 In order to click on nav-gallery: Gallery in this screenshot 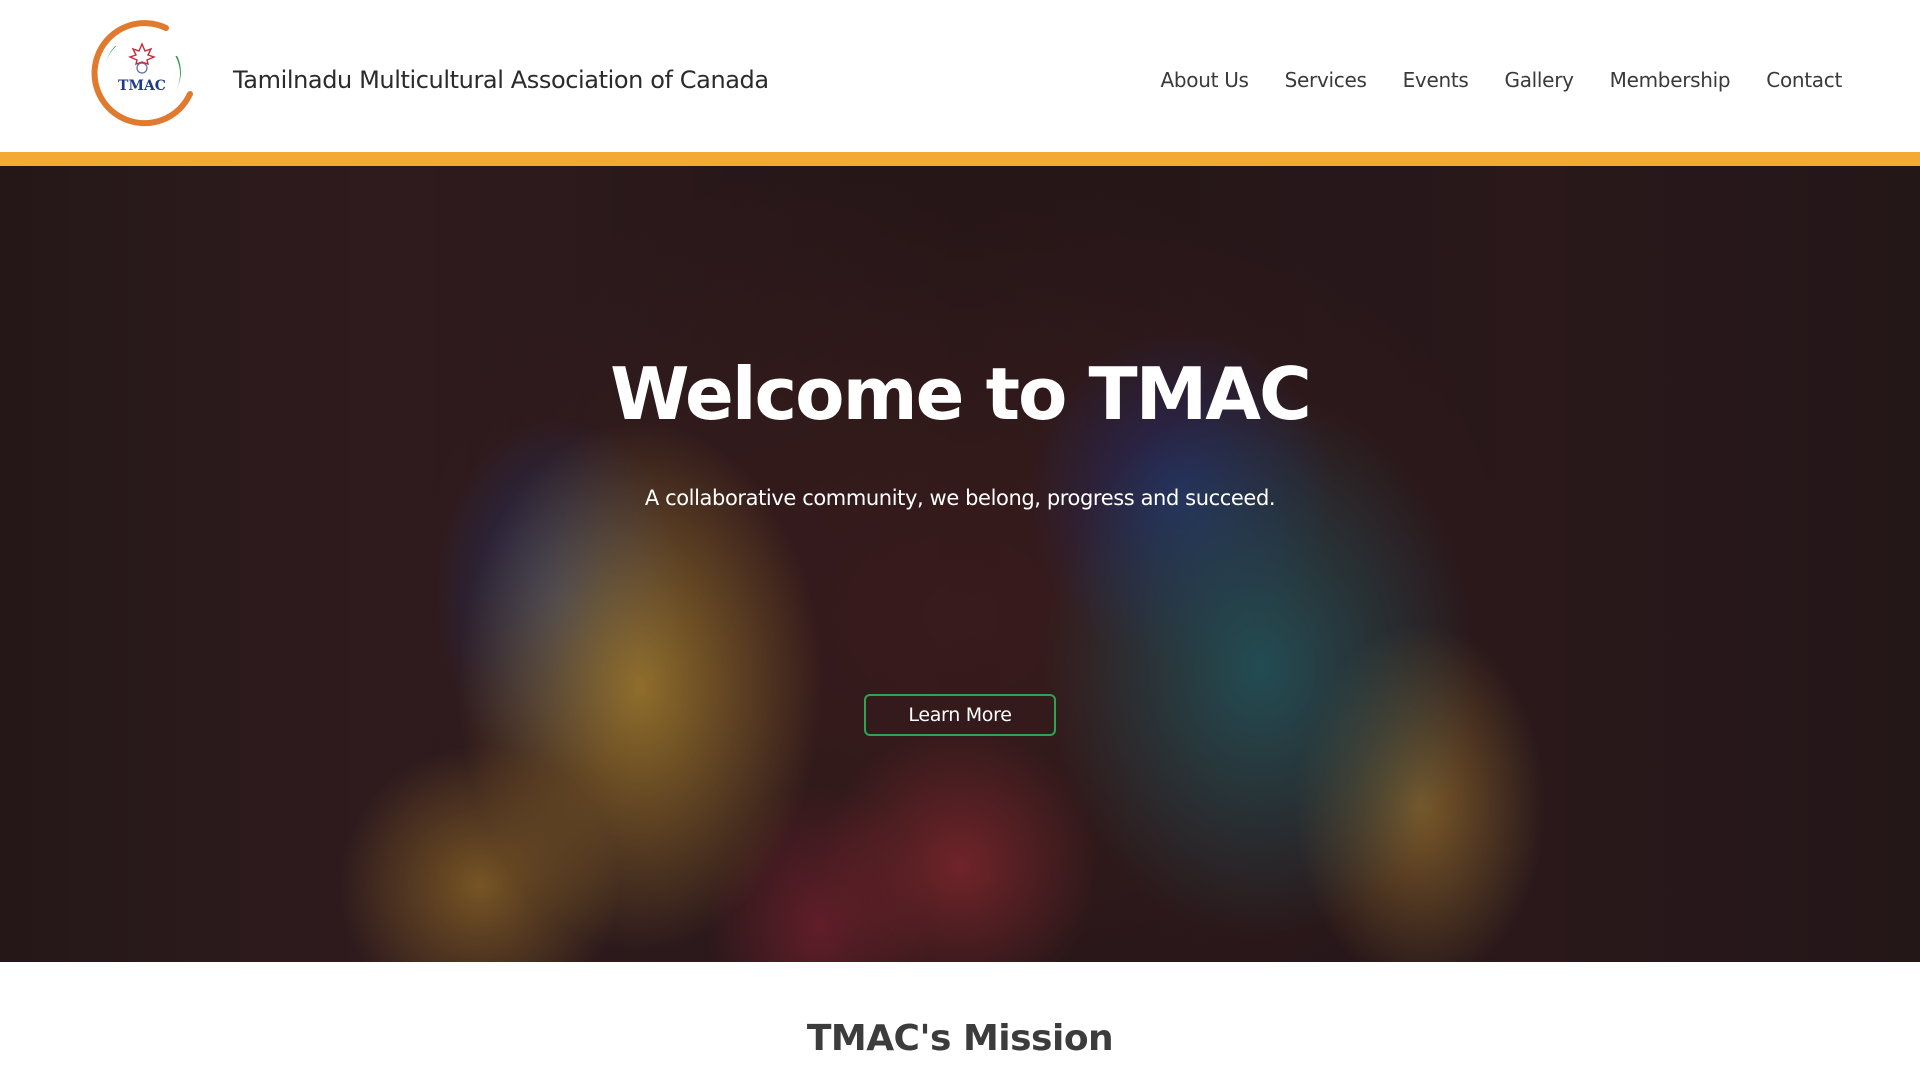, I will do `click(1539, 80)`.